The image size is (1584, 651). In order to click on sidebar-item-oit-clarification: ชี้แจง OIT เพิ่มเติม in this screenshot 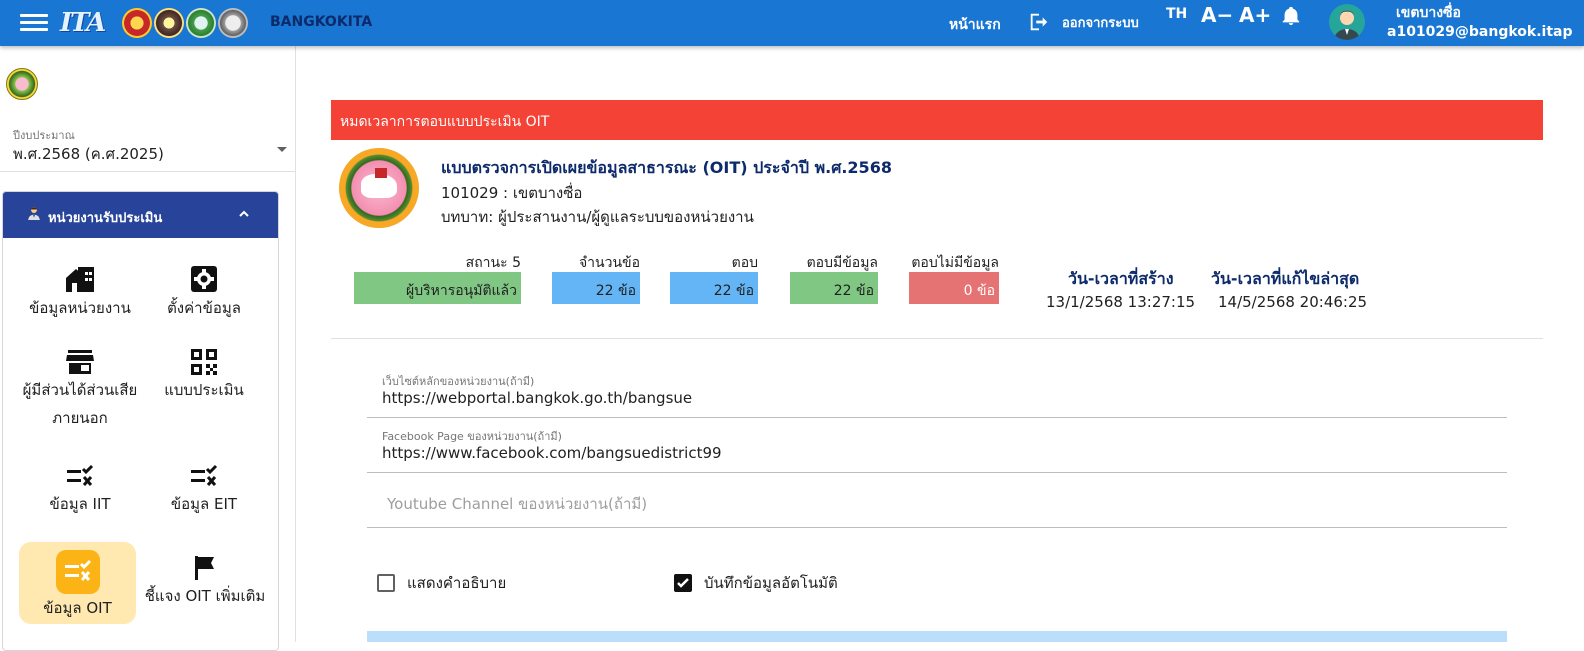, I will do `click(205, 590)`.